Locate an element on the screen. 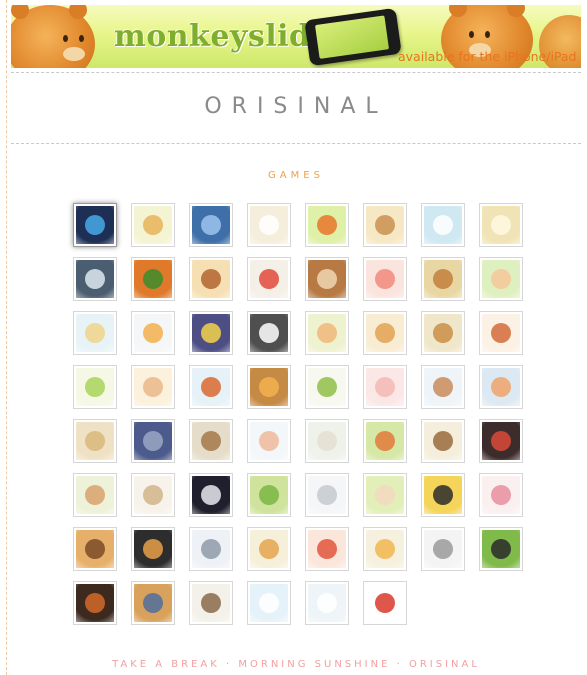 This screenshot has width=587, height=675. hamster-leaf-icon is located at coordinates (501, 279).